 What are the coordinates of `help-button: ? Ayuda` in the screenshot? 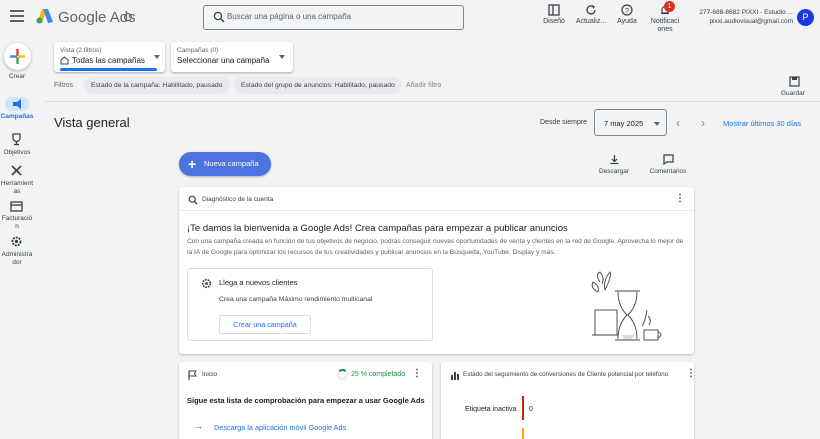 It's located at (627, 14).